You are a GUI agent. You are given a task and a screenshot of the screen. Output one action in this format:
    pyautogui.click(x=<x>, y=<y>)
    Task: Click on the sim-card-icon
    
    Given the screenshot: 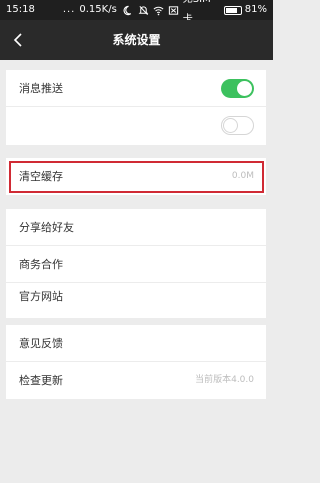 What is the action you would take?
    pyautogui.click(x=173, y=10)
    